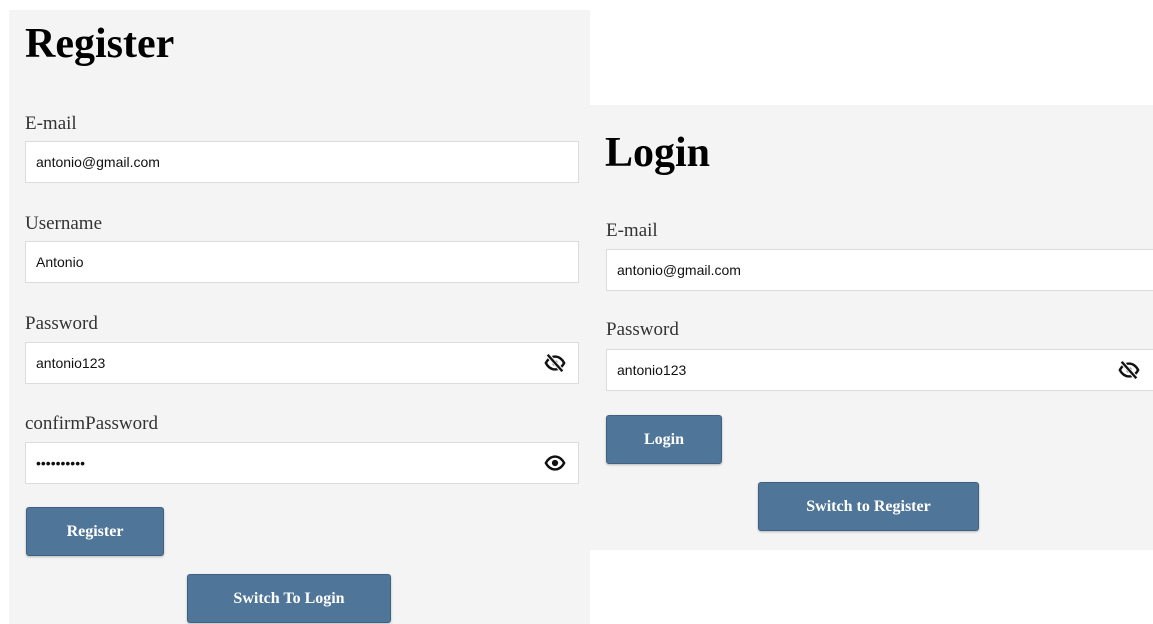 Image resolution: width=1153 pixels, height=624 pixels. What do you see at coordinates (868, 506) in the screenshot?
I see `switch-to-register-button: Switch to Register` at bounding box center [868, 506].